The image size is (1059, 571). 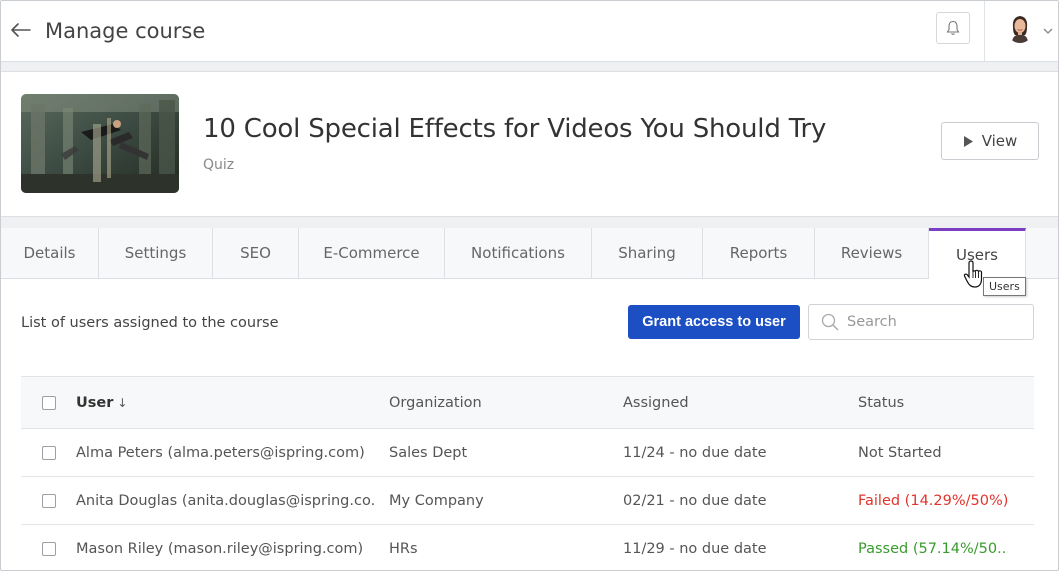 I want to click on search-icon, so click(x=830, y=322).